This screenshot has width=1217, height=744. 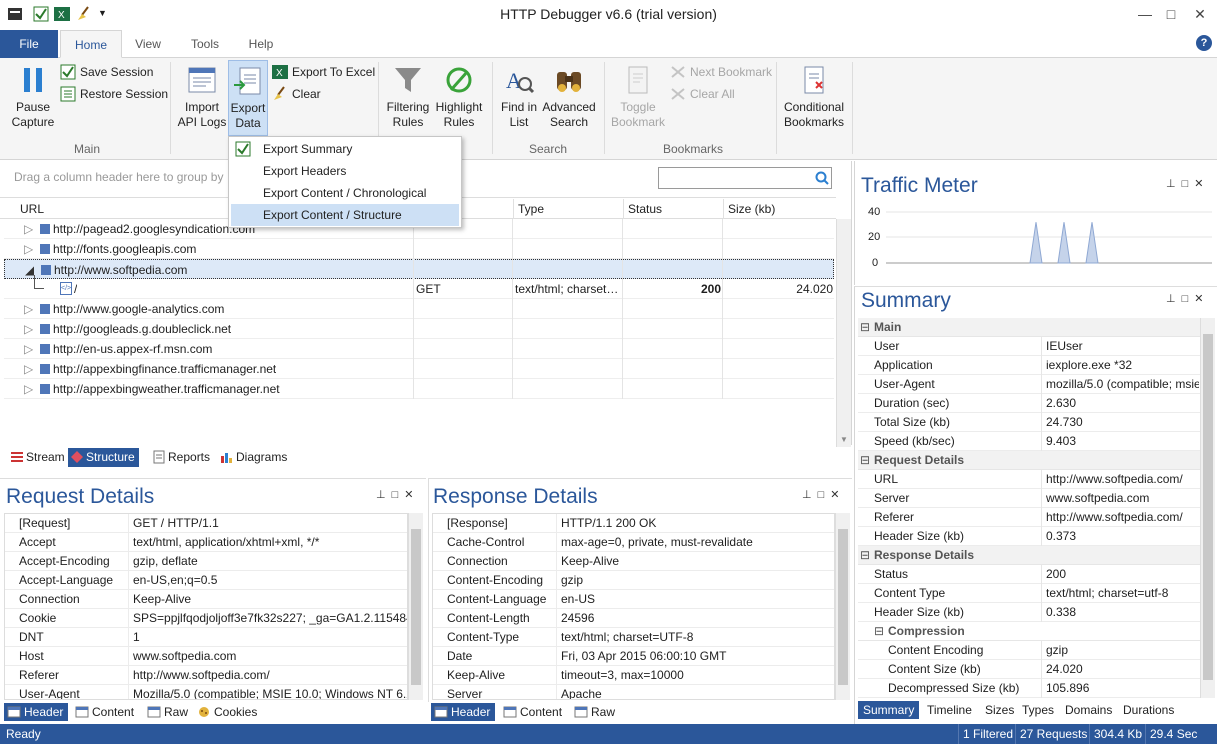 I want to click on tab-diagrams: Diagrams, so click(x=254, y=457).